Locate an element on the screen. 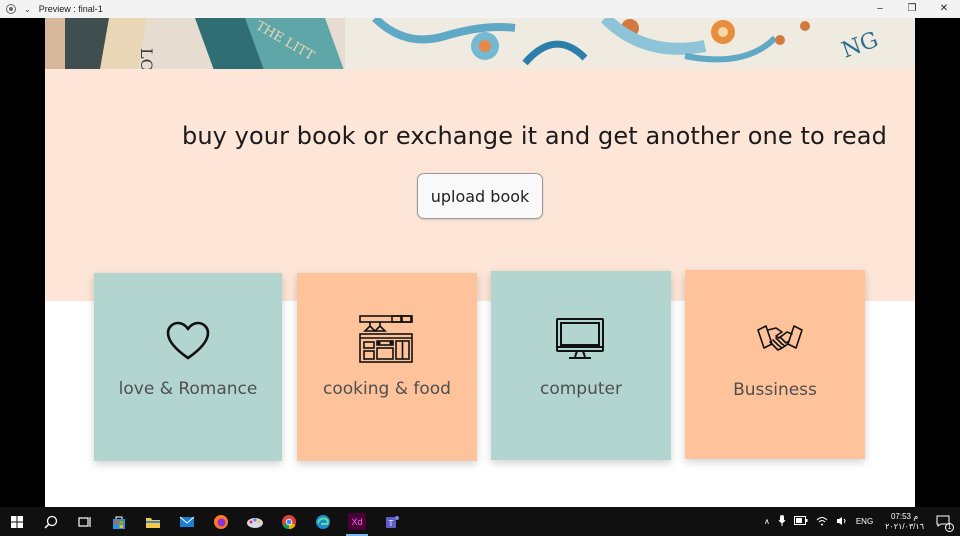 This screenshot has width=960, height=536. clock-date: ٢٠٢١/٠٣/١٦ is located at coordinates (904, 526).